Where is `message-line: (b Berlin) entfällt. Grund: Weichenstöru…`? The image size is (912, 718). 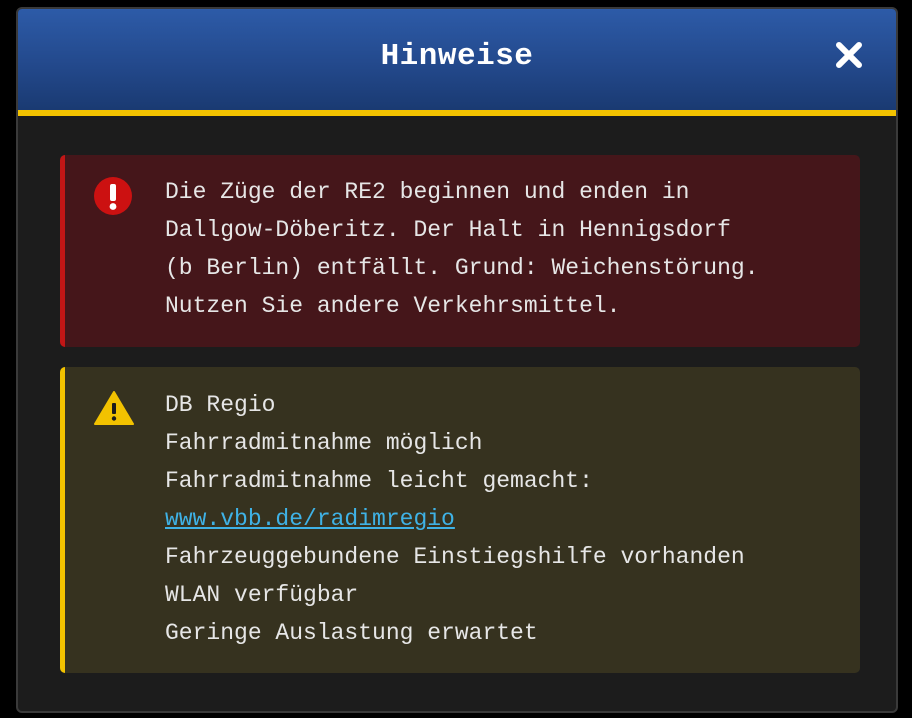
message-line: (b Berlin) entfällt. Grund: Weichenstöru… is located at coordinates (462, 268).